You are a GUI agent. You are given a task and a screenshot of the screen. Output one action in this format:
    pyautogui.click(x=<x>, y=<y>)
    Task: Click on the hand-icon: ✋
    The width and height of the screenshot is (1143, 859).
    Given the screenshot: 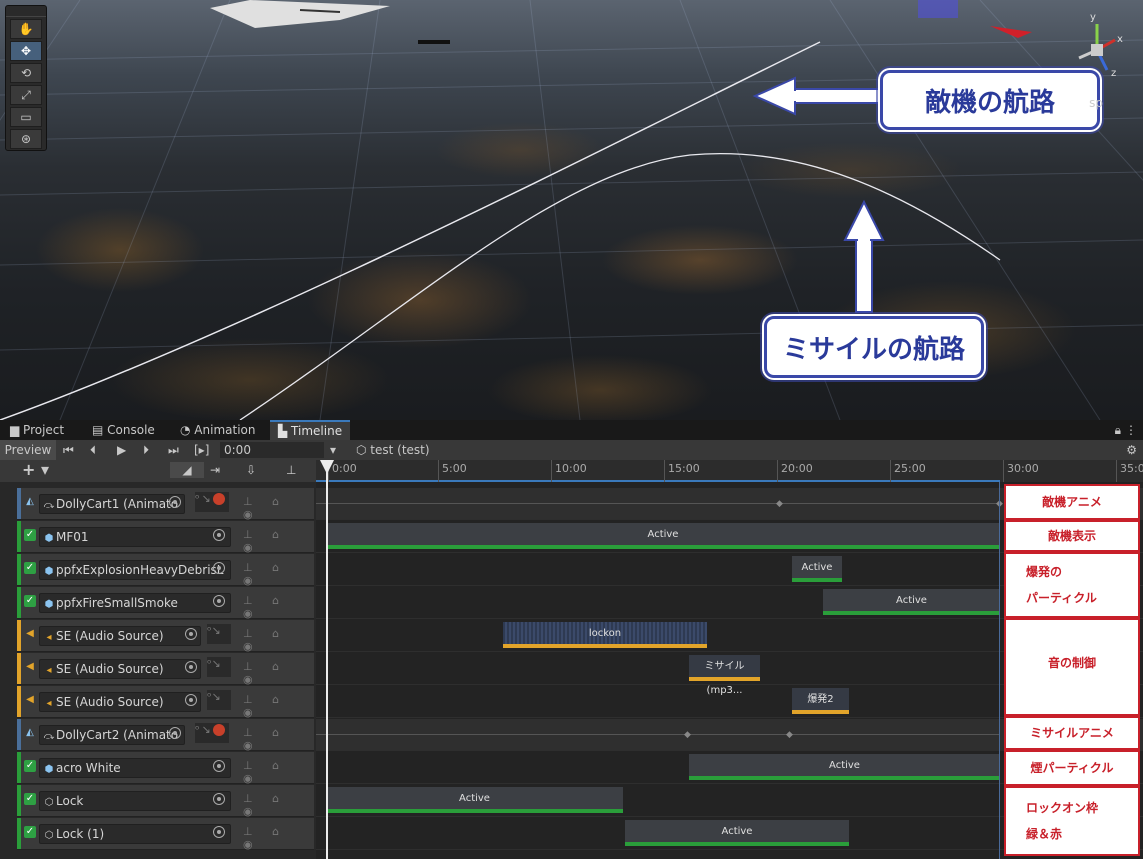 What is the action you would take?
    pyautogui.click(x=26, y=29)
    